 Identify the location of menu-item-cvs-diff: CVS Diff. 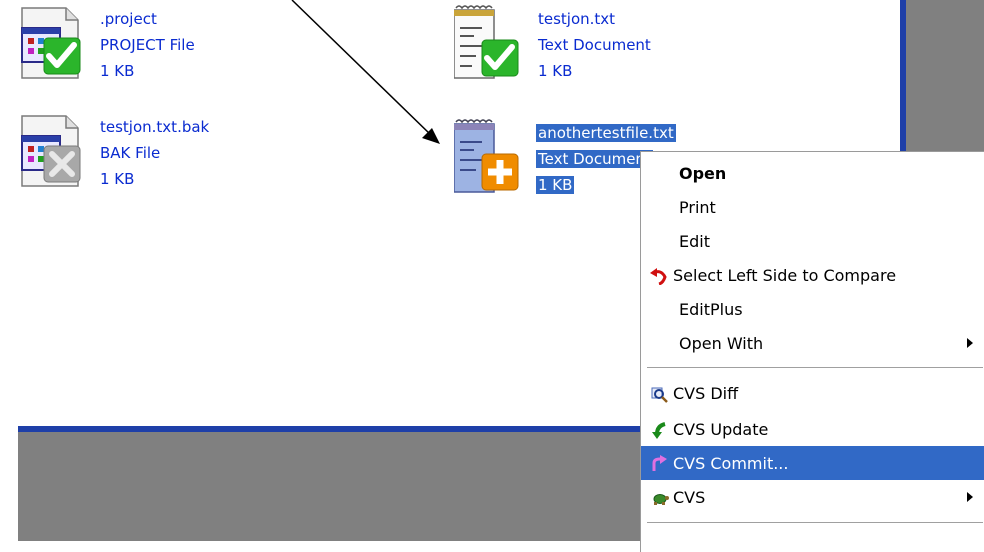
(812, 393).